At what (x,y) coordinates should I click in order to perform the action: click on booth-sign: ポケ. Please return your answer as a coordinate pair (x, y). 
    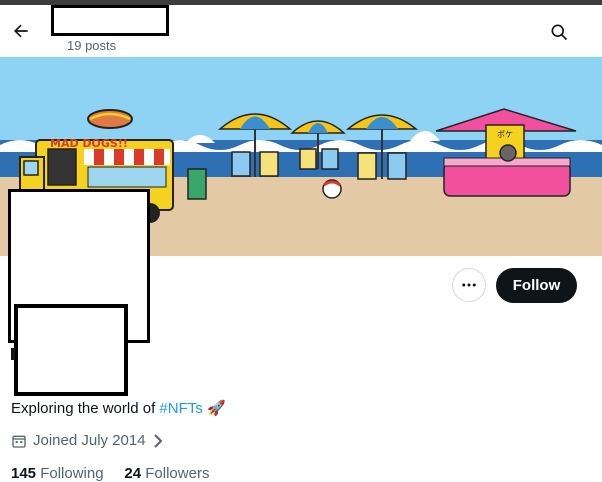
    Looking at the image, I should click on (505, 134).